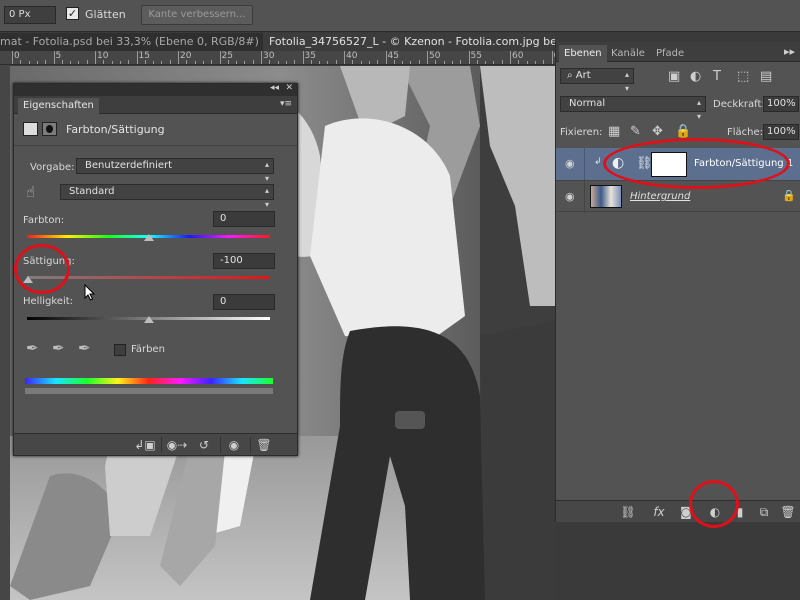 The image size is (800, 600). What do you see at coordinates (148, 349) in the screenshot?
I see `colorize-label: Färben` at bounding box center [148, 349].